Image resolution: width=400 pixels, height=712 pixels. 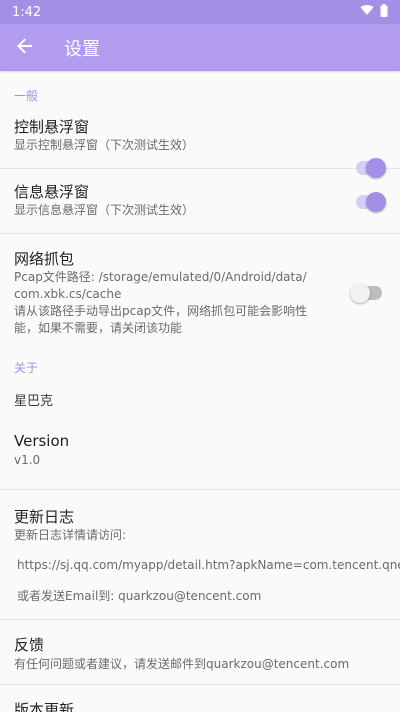 I want to click on category-header-about: 关于, so click(x=26, y=368).